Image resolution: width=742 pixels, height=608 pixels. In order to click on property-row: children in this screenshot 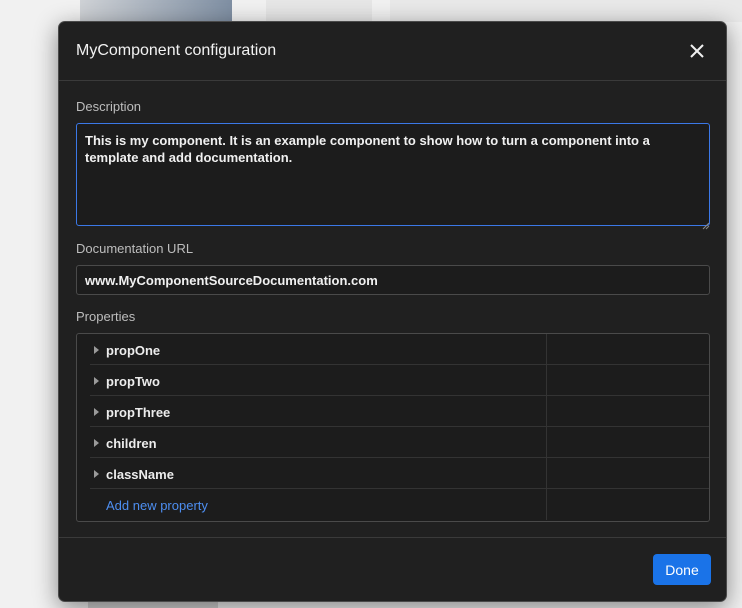, I will do `click(393, 442)`.